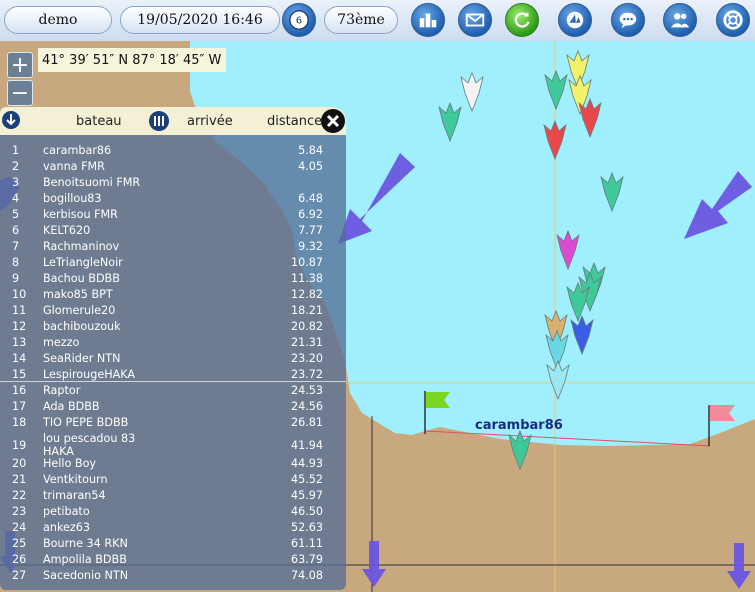 The width and height of the screenshot is (755, 592). Describe the element at coordinates (173, 121) in the screenshot. I see `ranking-header: bateau arrivée distance` at that location.